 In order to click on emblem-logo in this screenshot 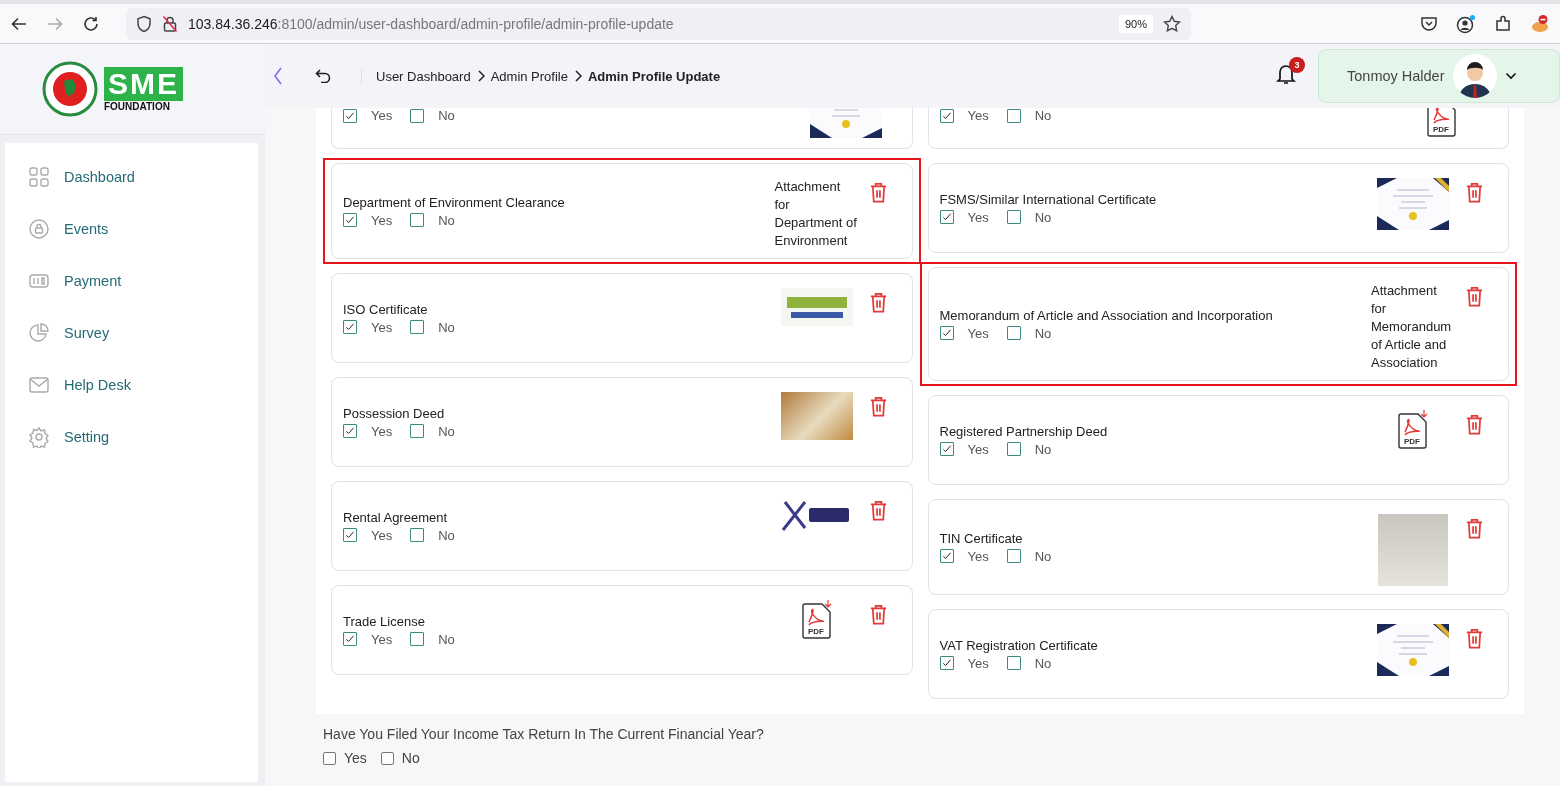, I will do `click(70, 89)`.